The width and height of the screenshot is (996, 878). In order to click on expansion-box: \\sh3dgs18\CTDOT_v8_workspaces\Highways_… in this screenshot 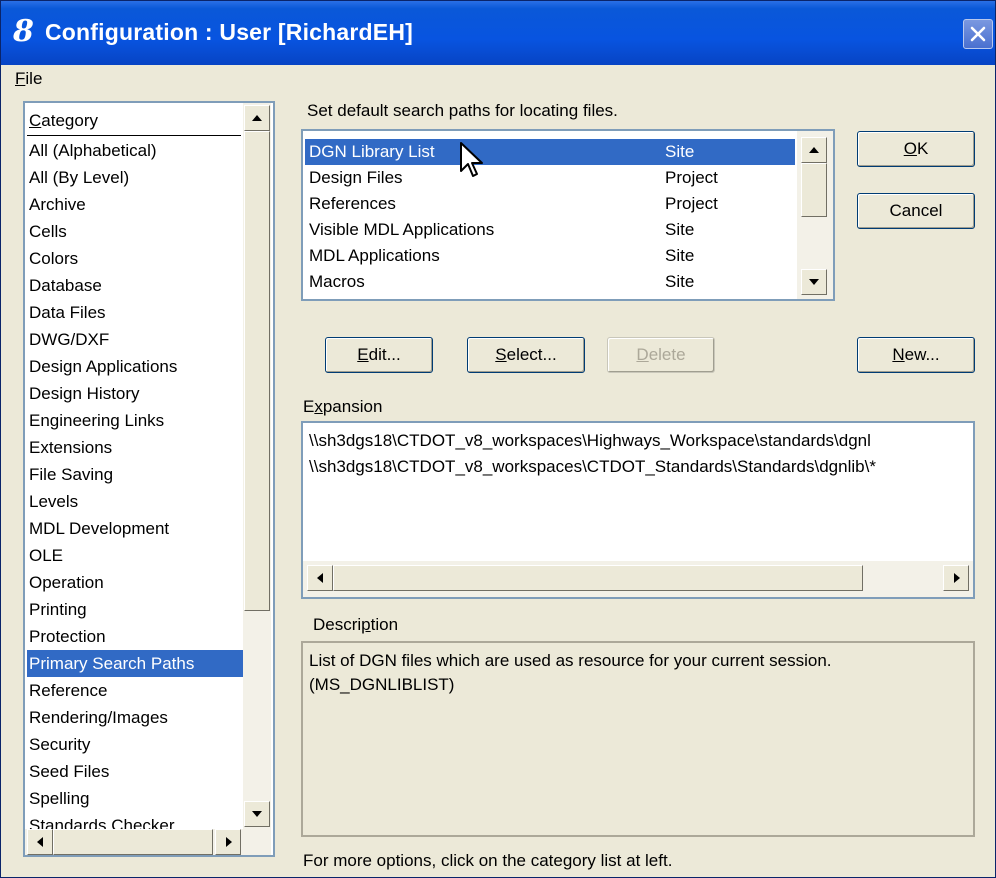, I will do `click(638, 510)`.